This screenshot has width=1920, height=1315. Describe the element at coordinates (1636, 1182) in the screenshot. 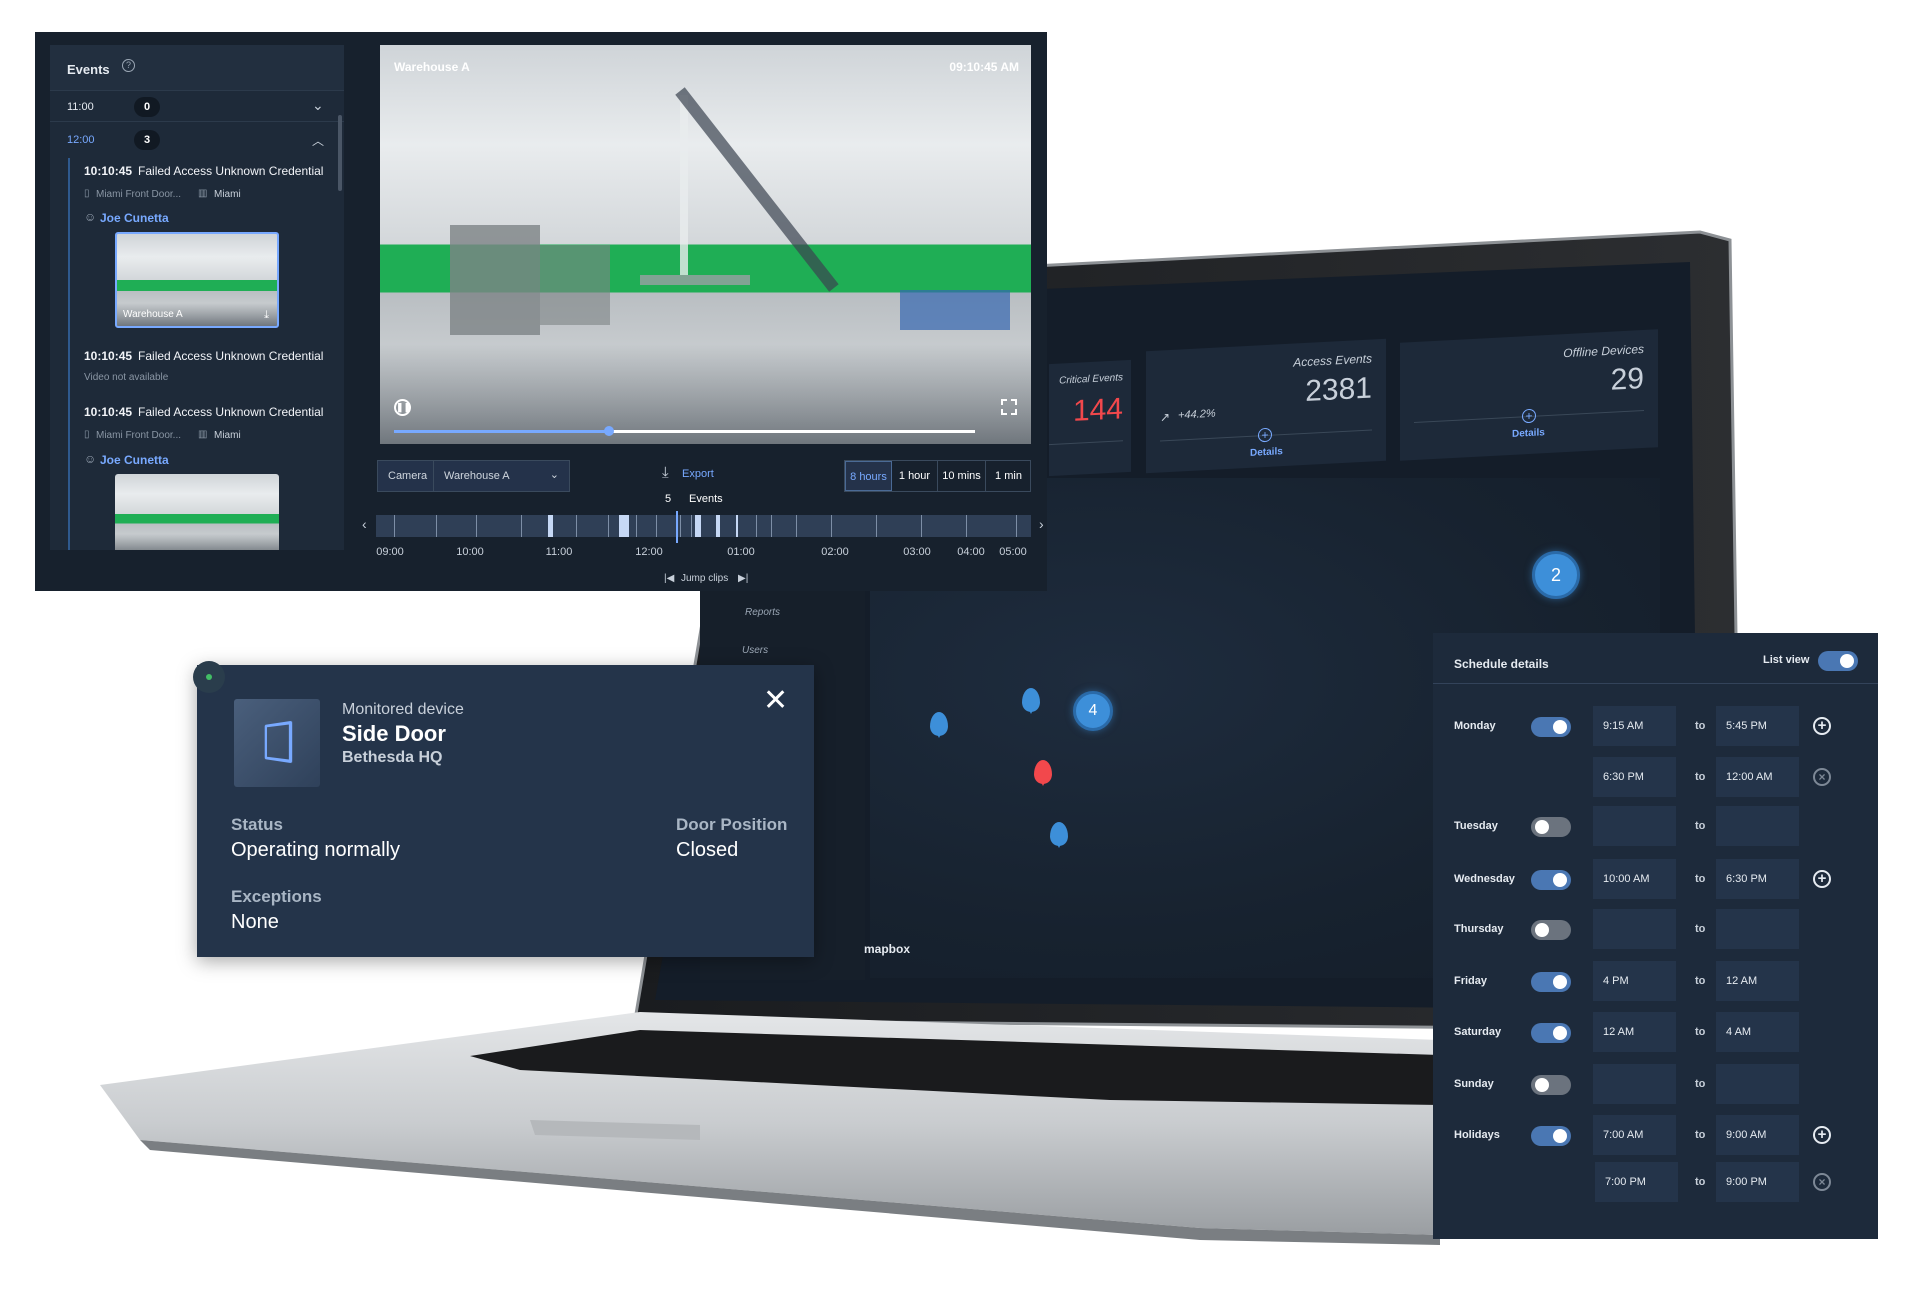

I see `start-time-input: 7:00 PM` at that location.